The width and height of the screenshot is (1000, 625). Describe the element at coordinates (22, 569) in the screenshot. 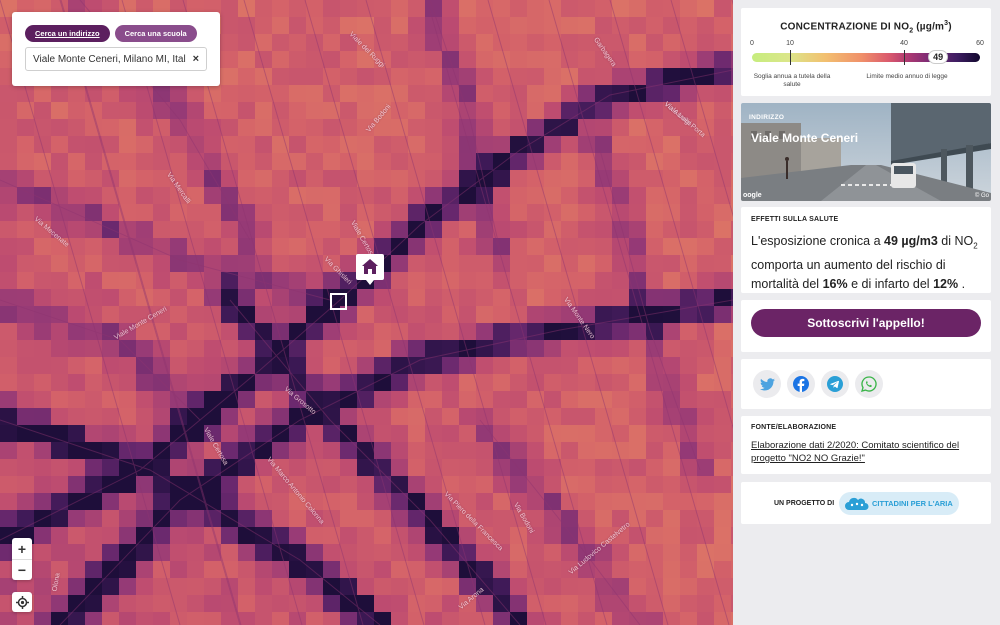

I see `zoom-out-button: −` at that location.